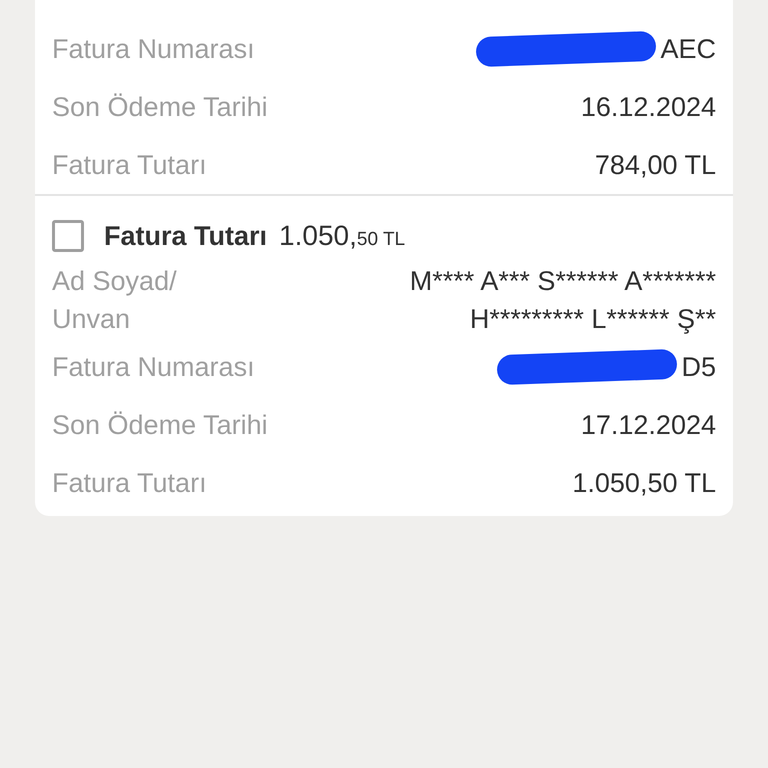 This screenshot has height=768, width=768. Describe the element at coordinates (114, 300) in the screenshot. I see `field-label: Ad Soyad/ Unvan` at that location.